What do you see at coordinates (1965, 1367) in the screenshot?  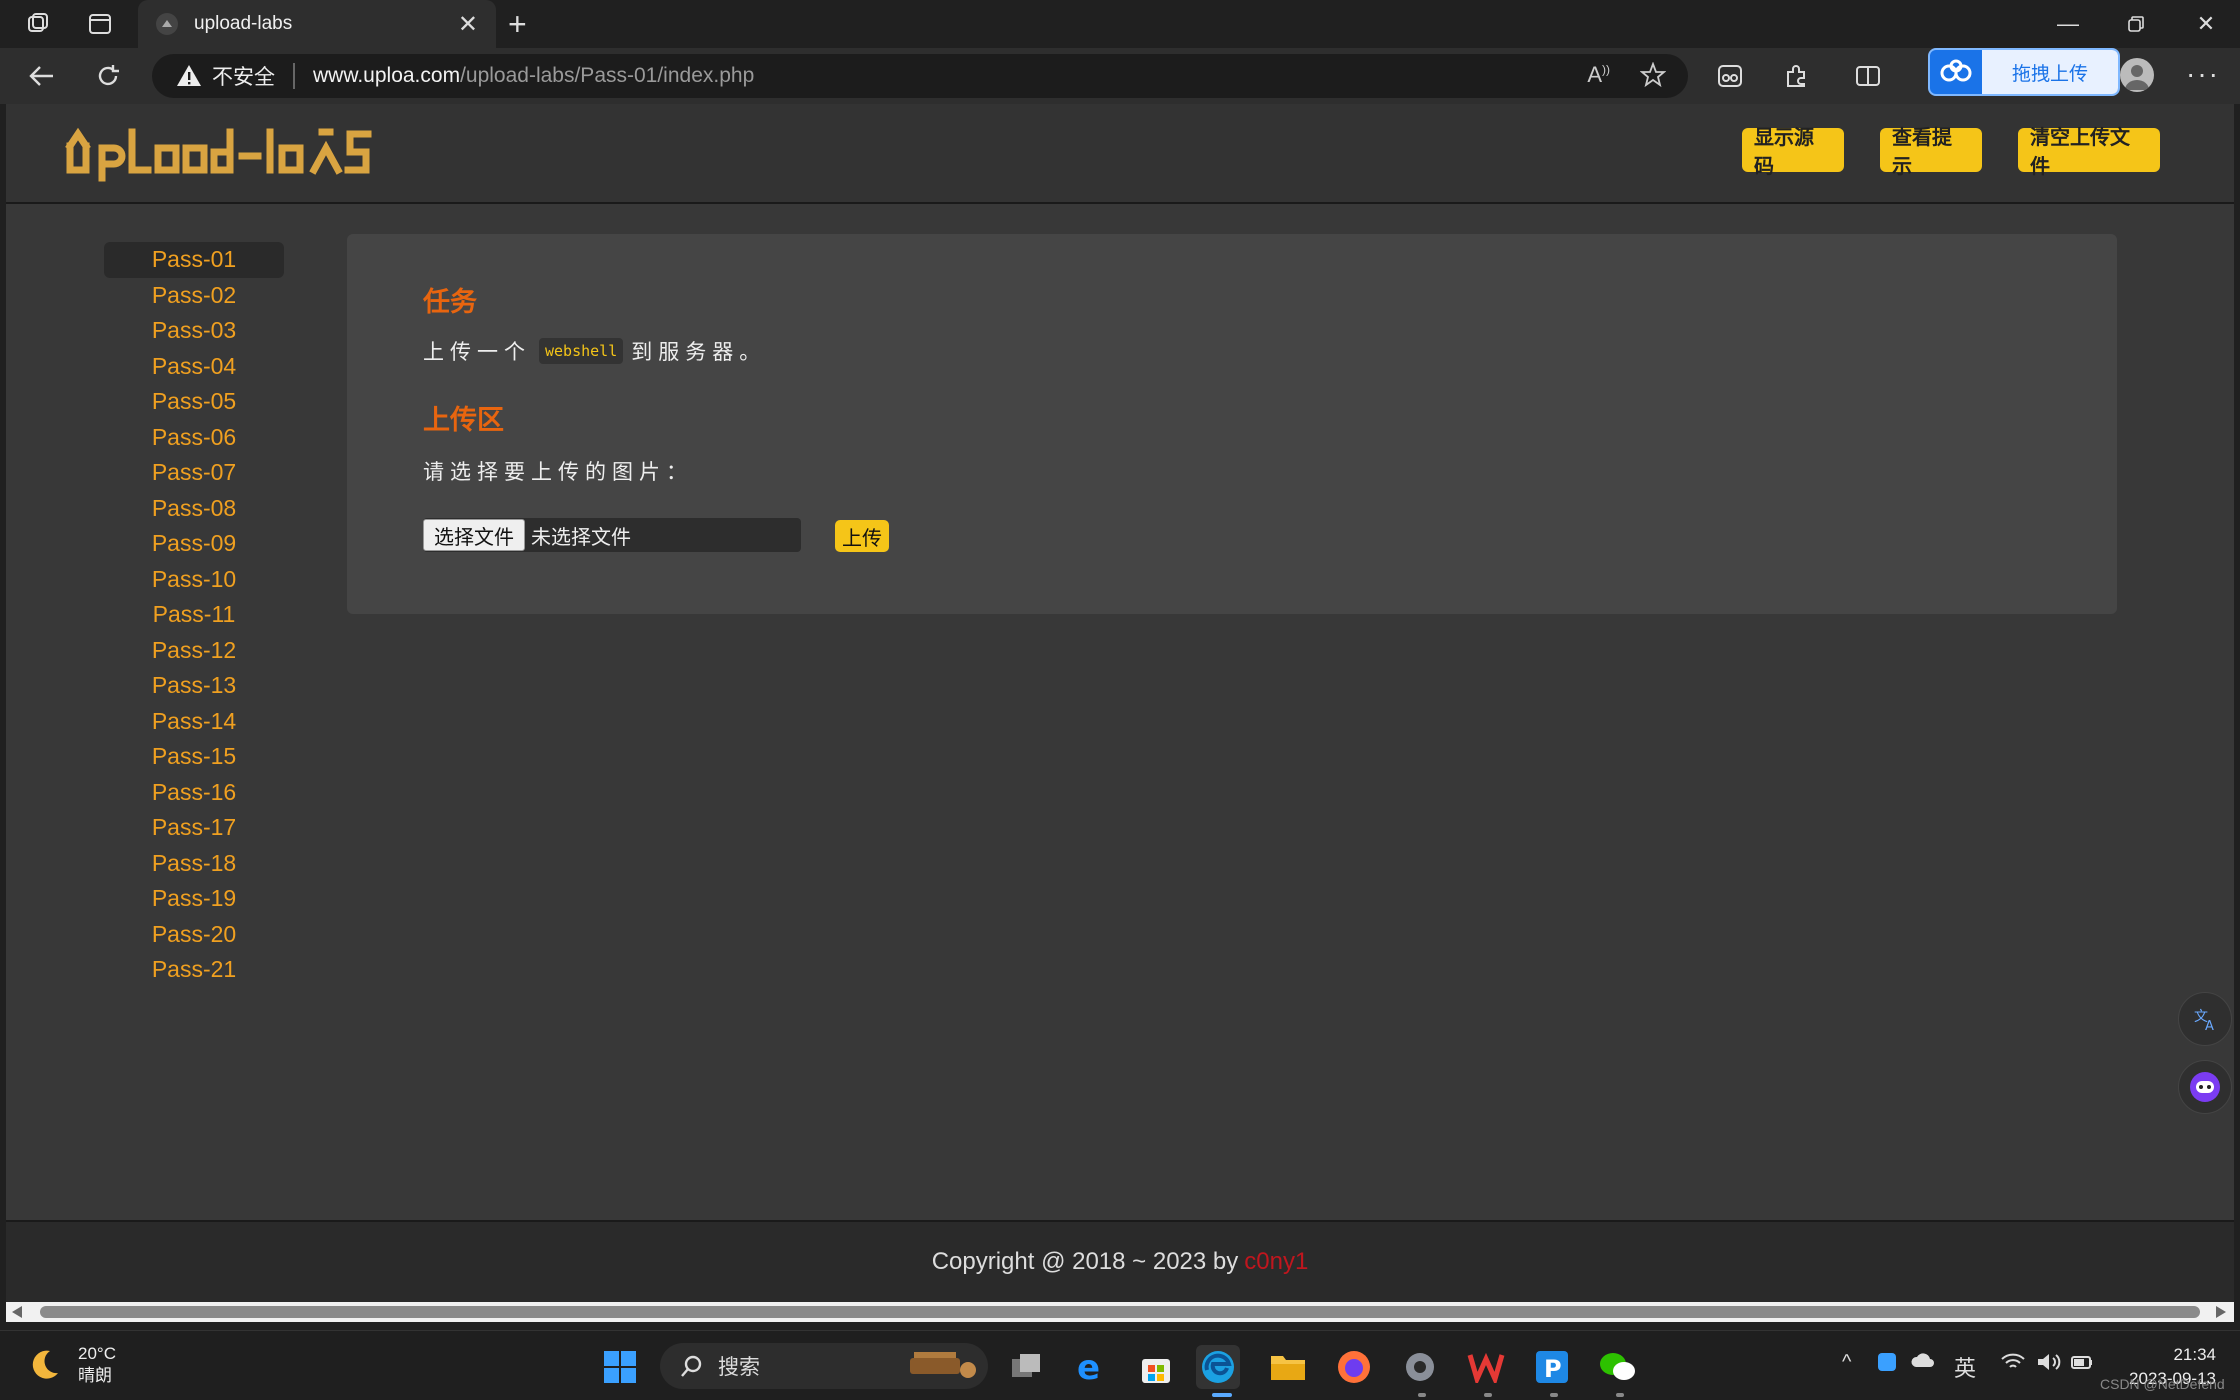 I see `ime-indicator: 英` at bounding box center [1965, 1367].